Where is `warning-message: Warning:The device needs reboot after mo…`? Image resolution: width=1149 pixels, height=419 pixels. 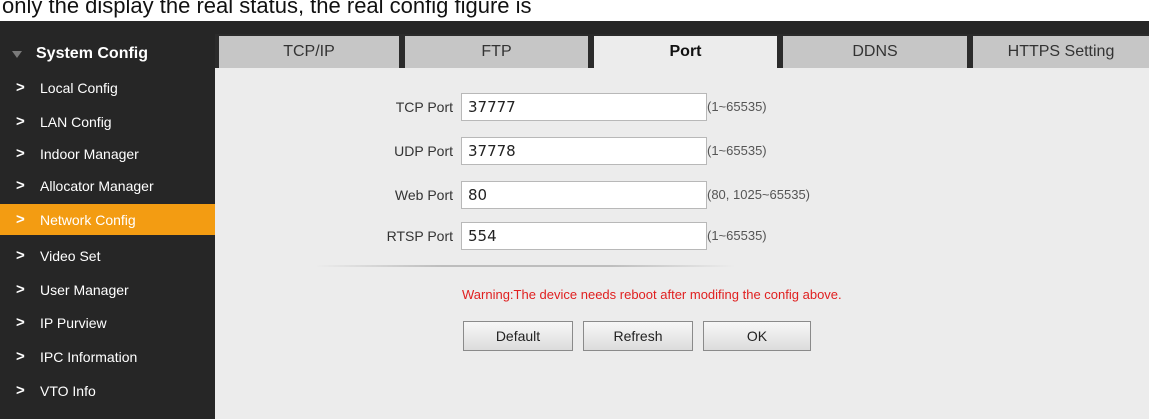 warning-message: Warning:The device needs reboot after mo… is located at coordinates (652, 294).